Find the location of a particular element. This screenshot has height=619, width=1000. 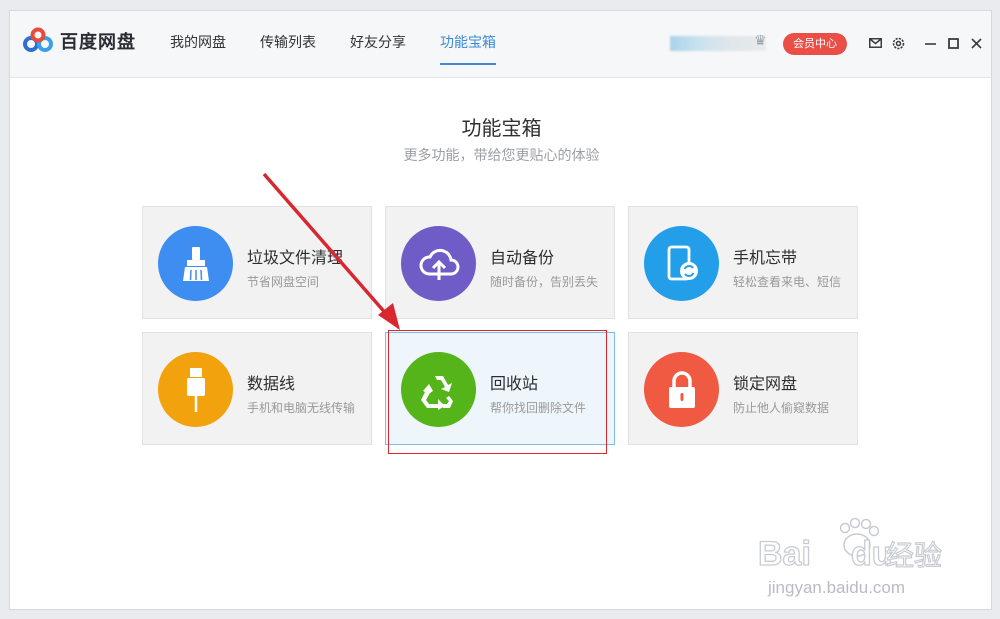

app-name: 百度网盘 is located at coordinates (98, 42).